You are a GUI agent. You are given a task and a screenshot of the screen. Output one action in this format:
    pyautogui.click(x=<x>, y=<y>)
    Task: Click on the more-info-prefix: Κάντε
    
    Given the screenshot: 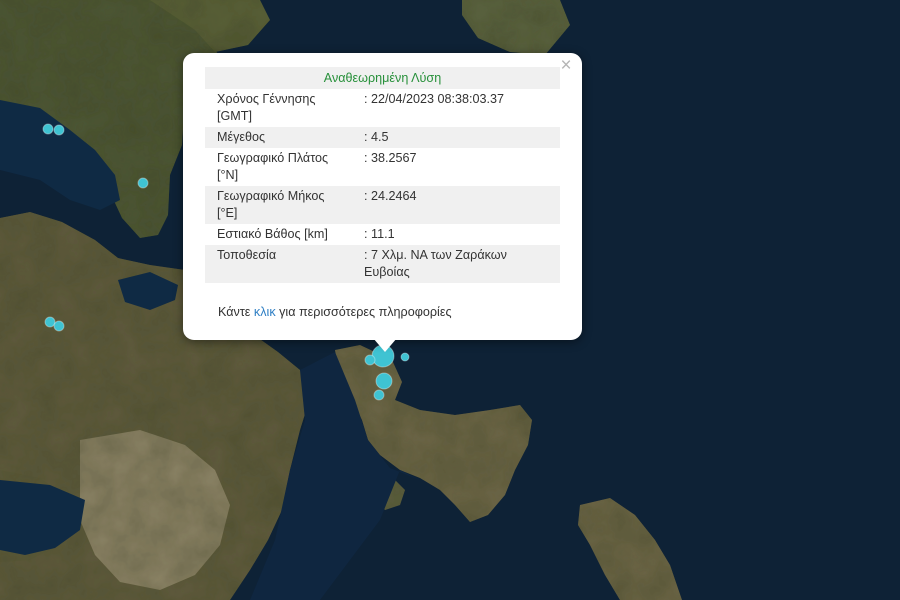 What is the action you would take?
    pyautogui.click(x=236, y=312)
    